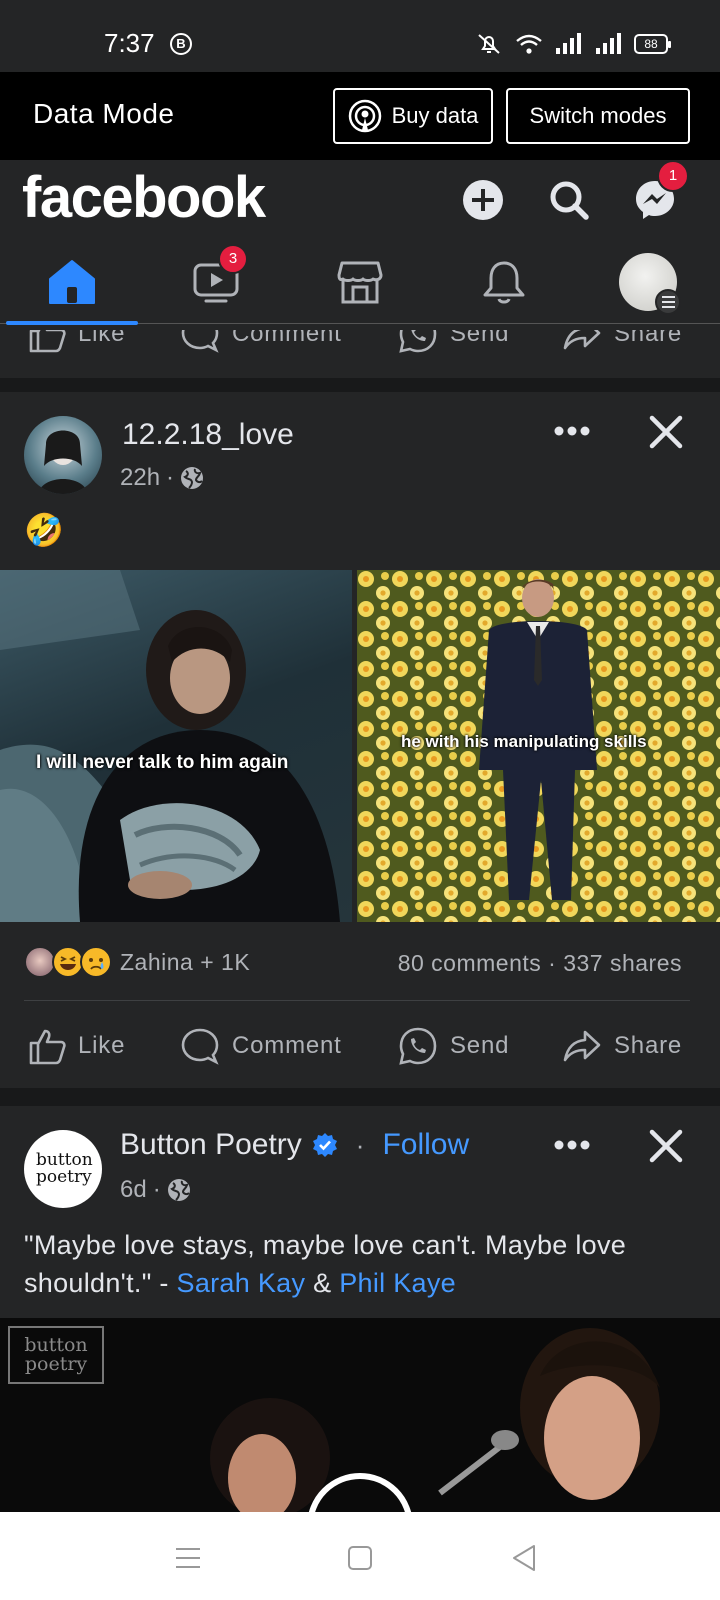 The height and width of the screenshot is (1600, 720). I want to click on home-nav-button, so click(360, 1558).